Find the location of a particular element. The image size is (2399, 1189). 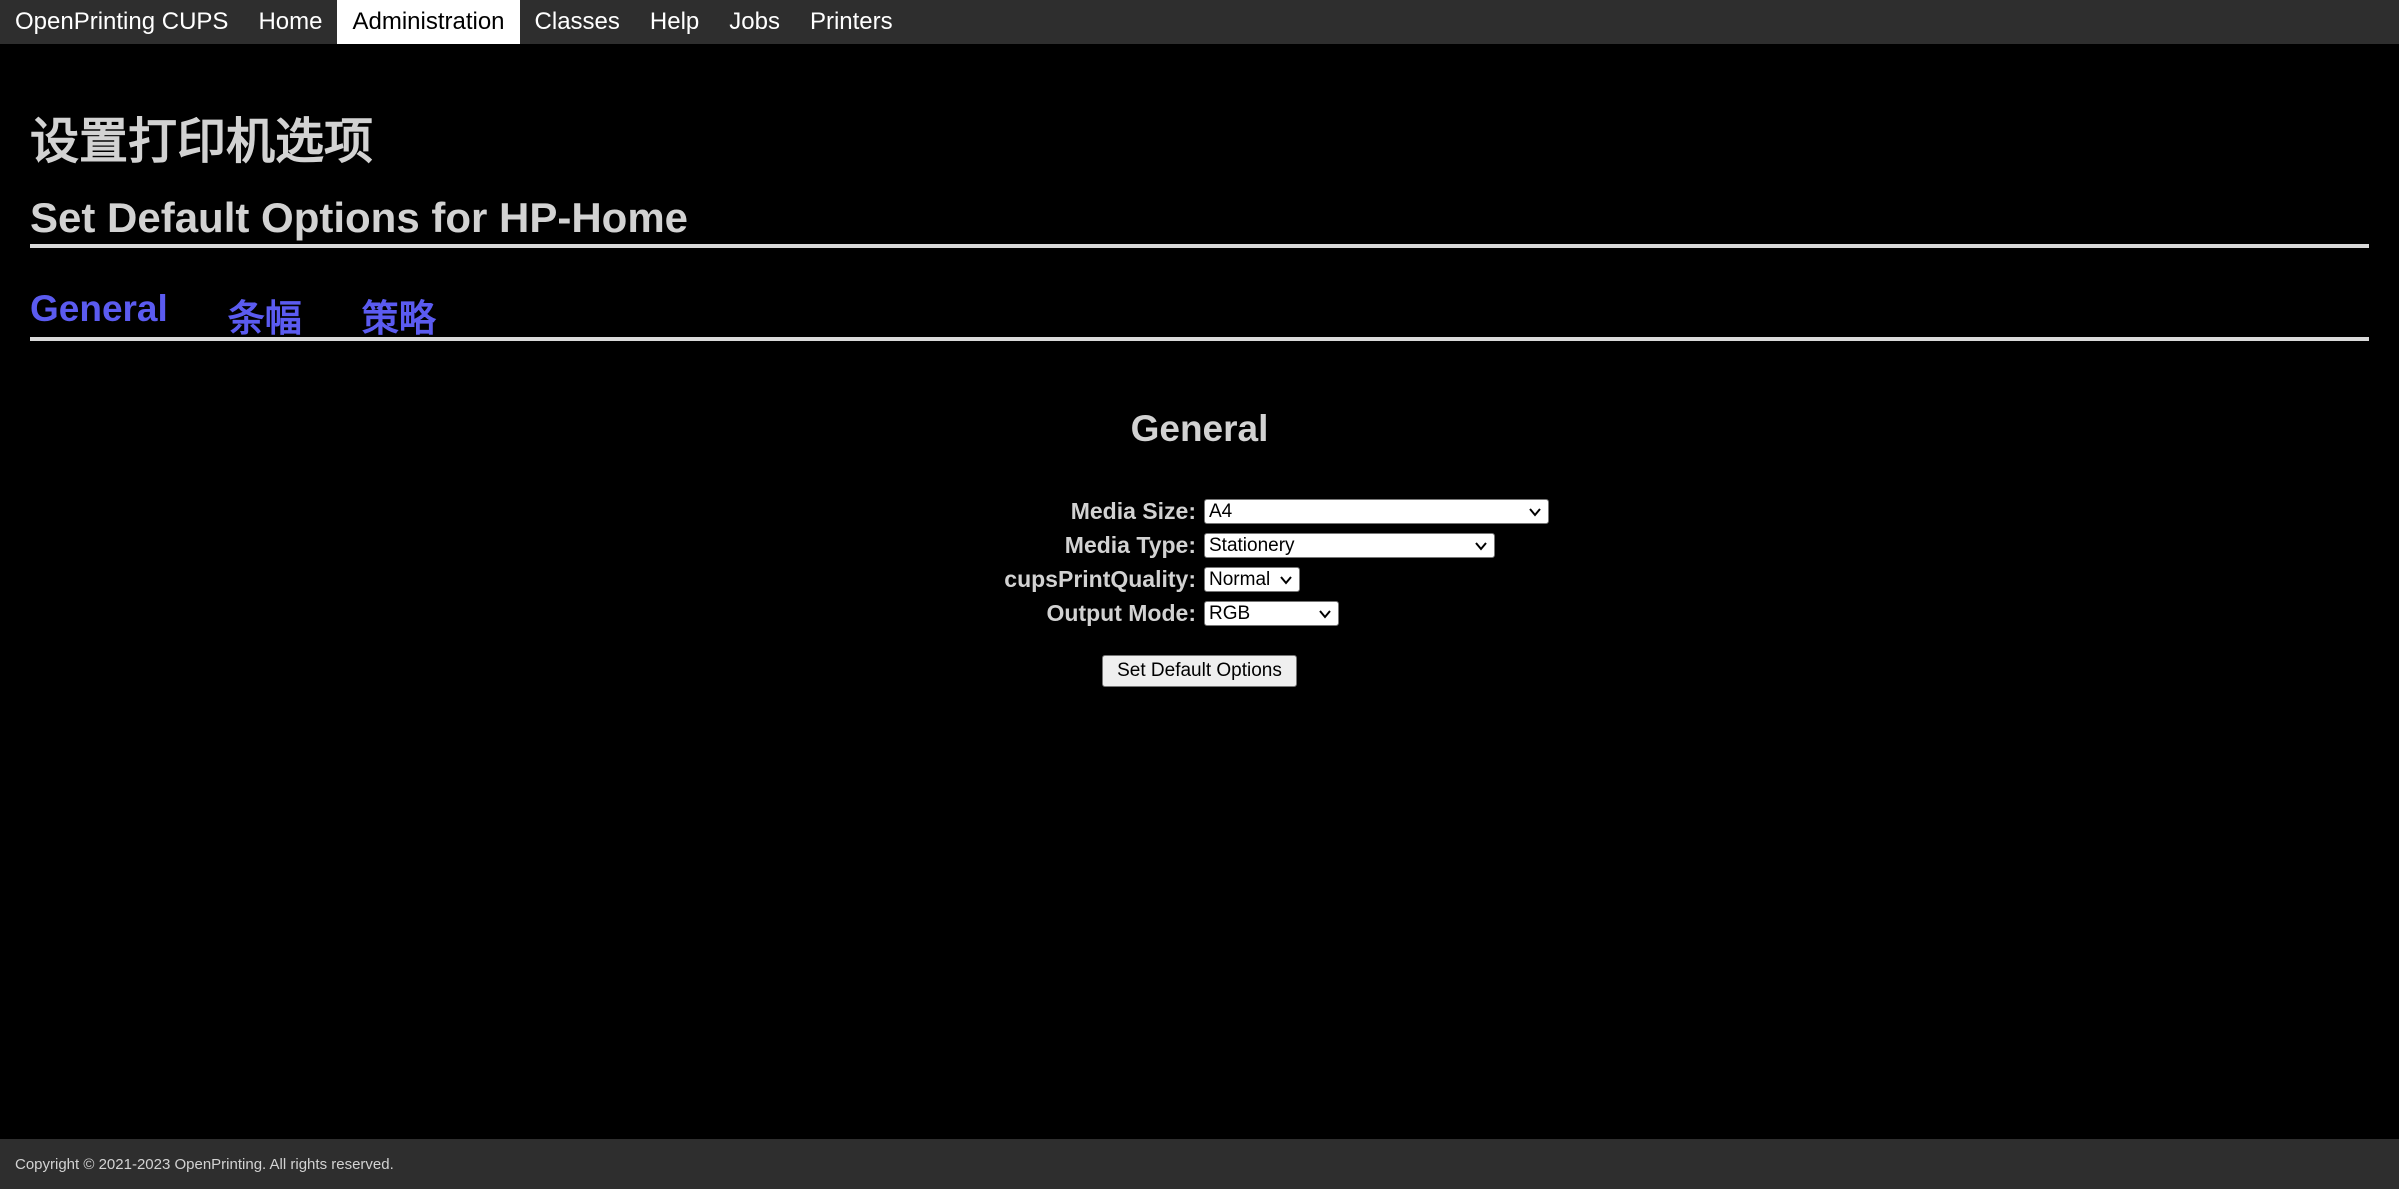

media-type-value: Stationery is located at coordinates (1252, 545).